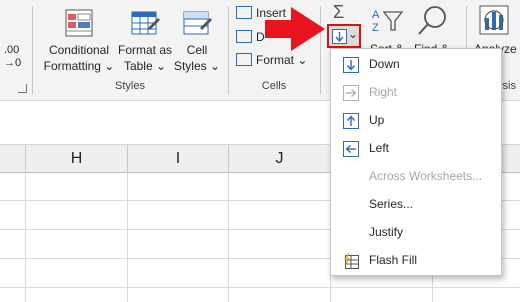 Image resolution: width=520 pixels, height=302 pixels. I want to click on column-header-h: H, so click(77, 158).